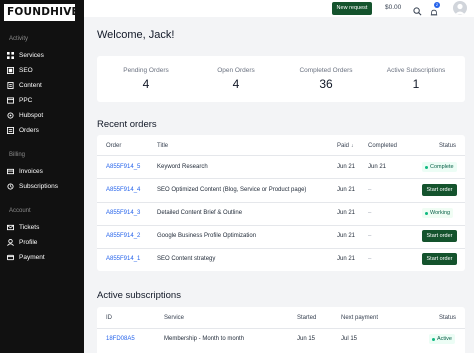 The height and width of the screenshot is (353, 474). Describe the element at coordinates (207, 236) in the screenshot. I see `order-title: Google Business Profile Optimization` at that location.